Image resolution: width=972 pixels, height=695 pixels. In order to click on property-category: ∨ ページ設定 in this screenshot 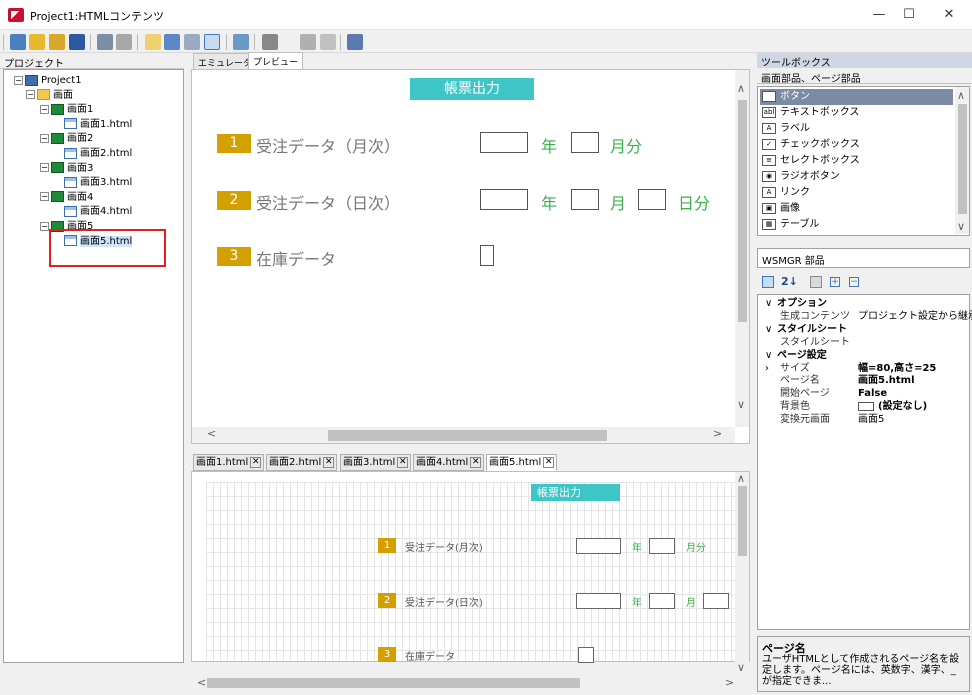, I will do `click(863, 355)`.